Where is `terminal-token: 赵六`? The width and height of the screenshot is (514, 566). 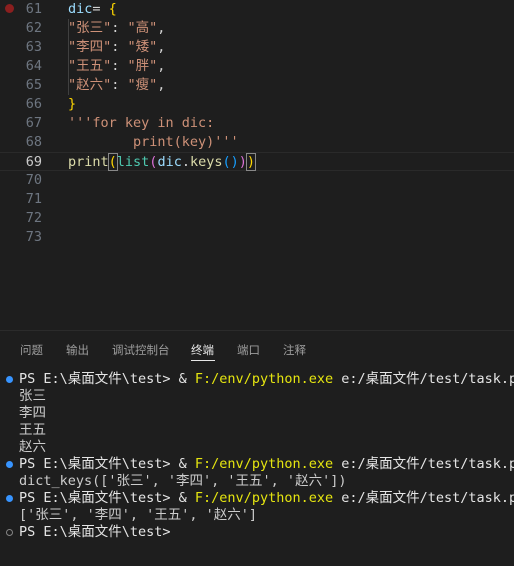 terminal-token: 赵六 is located at coordinates (32, 447).